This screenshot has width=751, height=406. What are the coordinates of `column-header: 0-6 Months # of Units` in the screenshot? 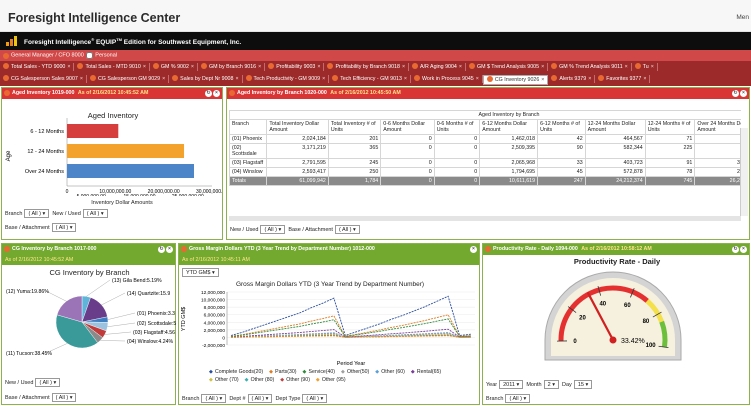 It's located at (457, 127).